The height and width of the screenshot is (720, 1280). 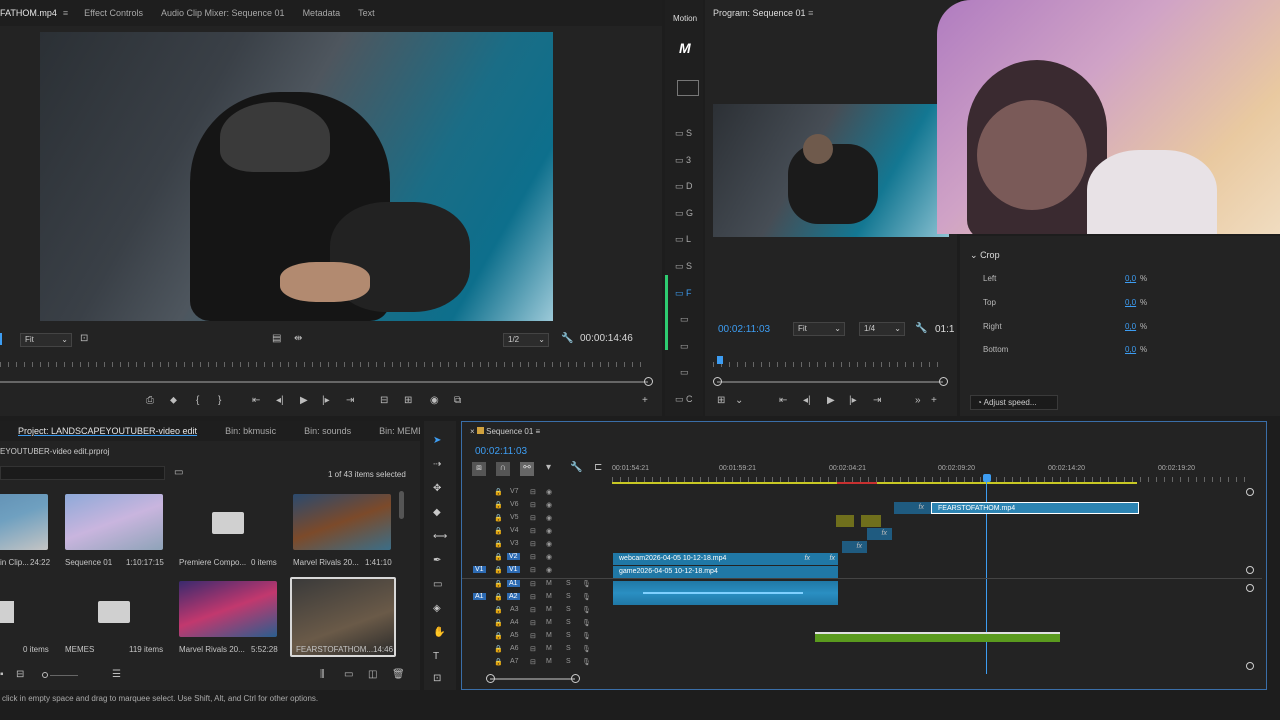 What do you see at coordinates (937, 637) in the screenshot?
I see `music-clip` at bounding box center [937, 637].